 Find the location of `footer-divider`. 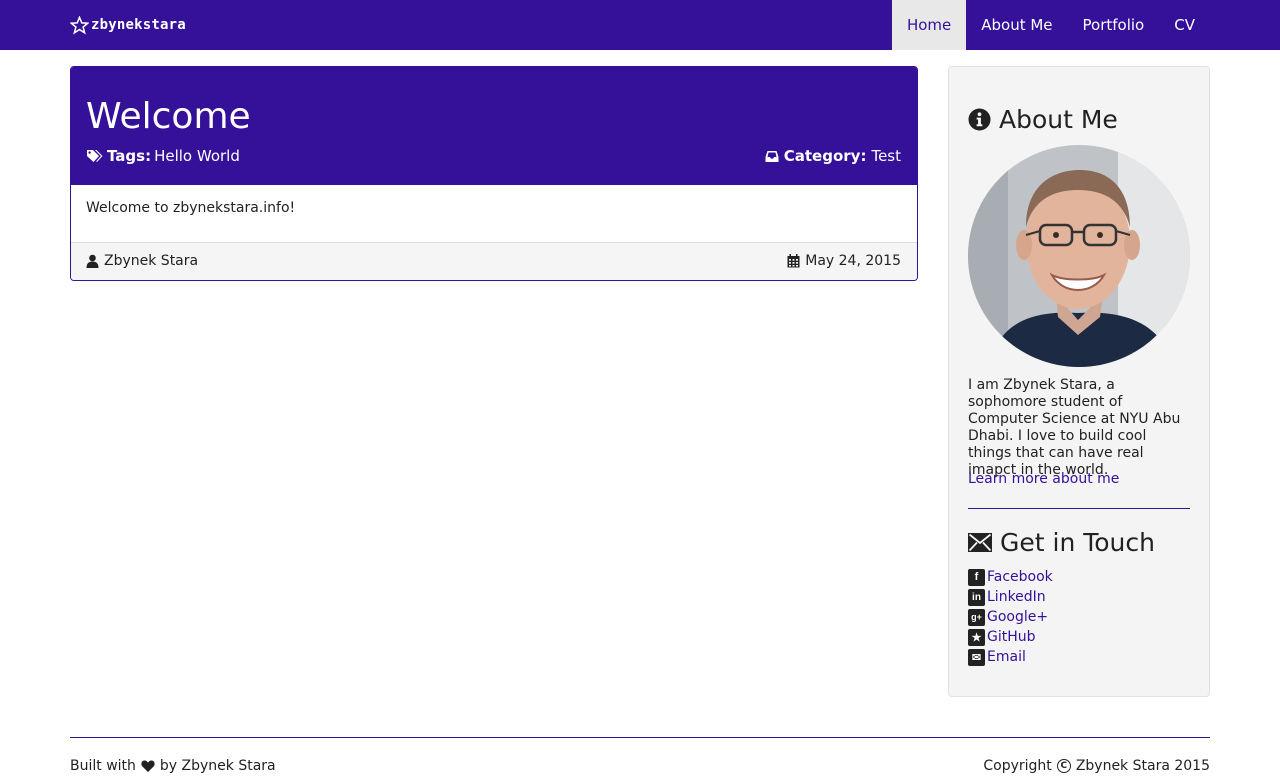

footer-divider is located at coordinates (640, 737).